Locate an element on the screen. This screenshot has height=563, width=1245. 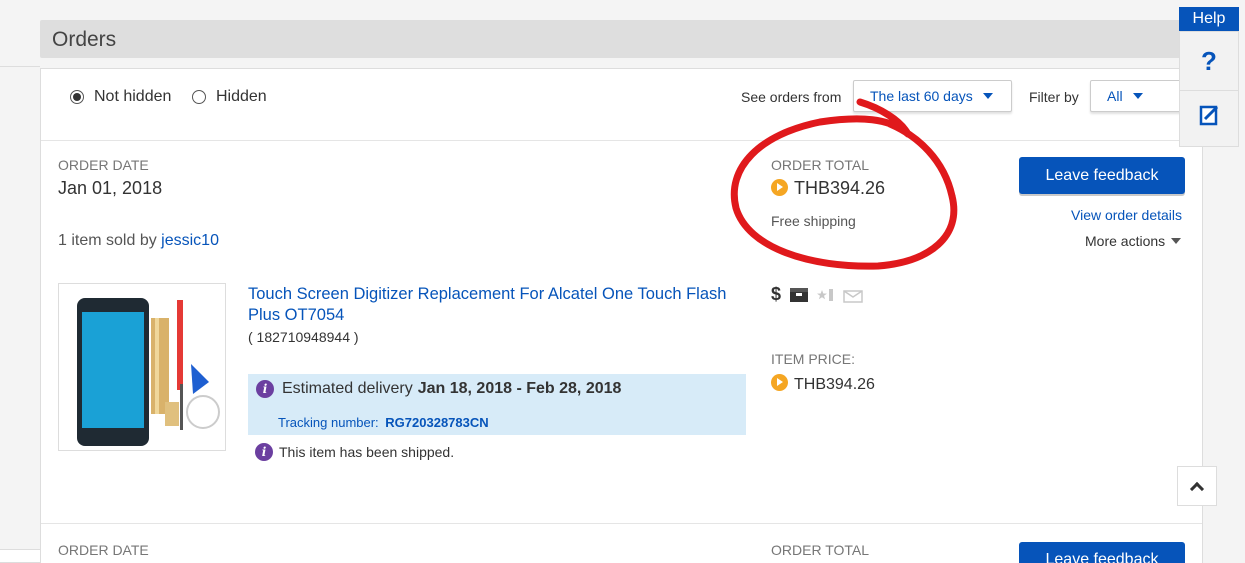
filter-by-label: Filter by is located at coordinates (1054, 97).